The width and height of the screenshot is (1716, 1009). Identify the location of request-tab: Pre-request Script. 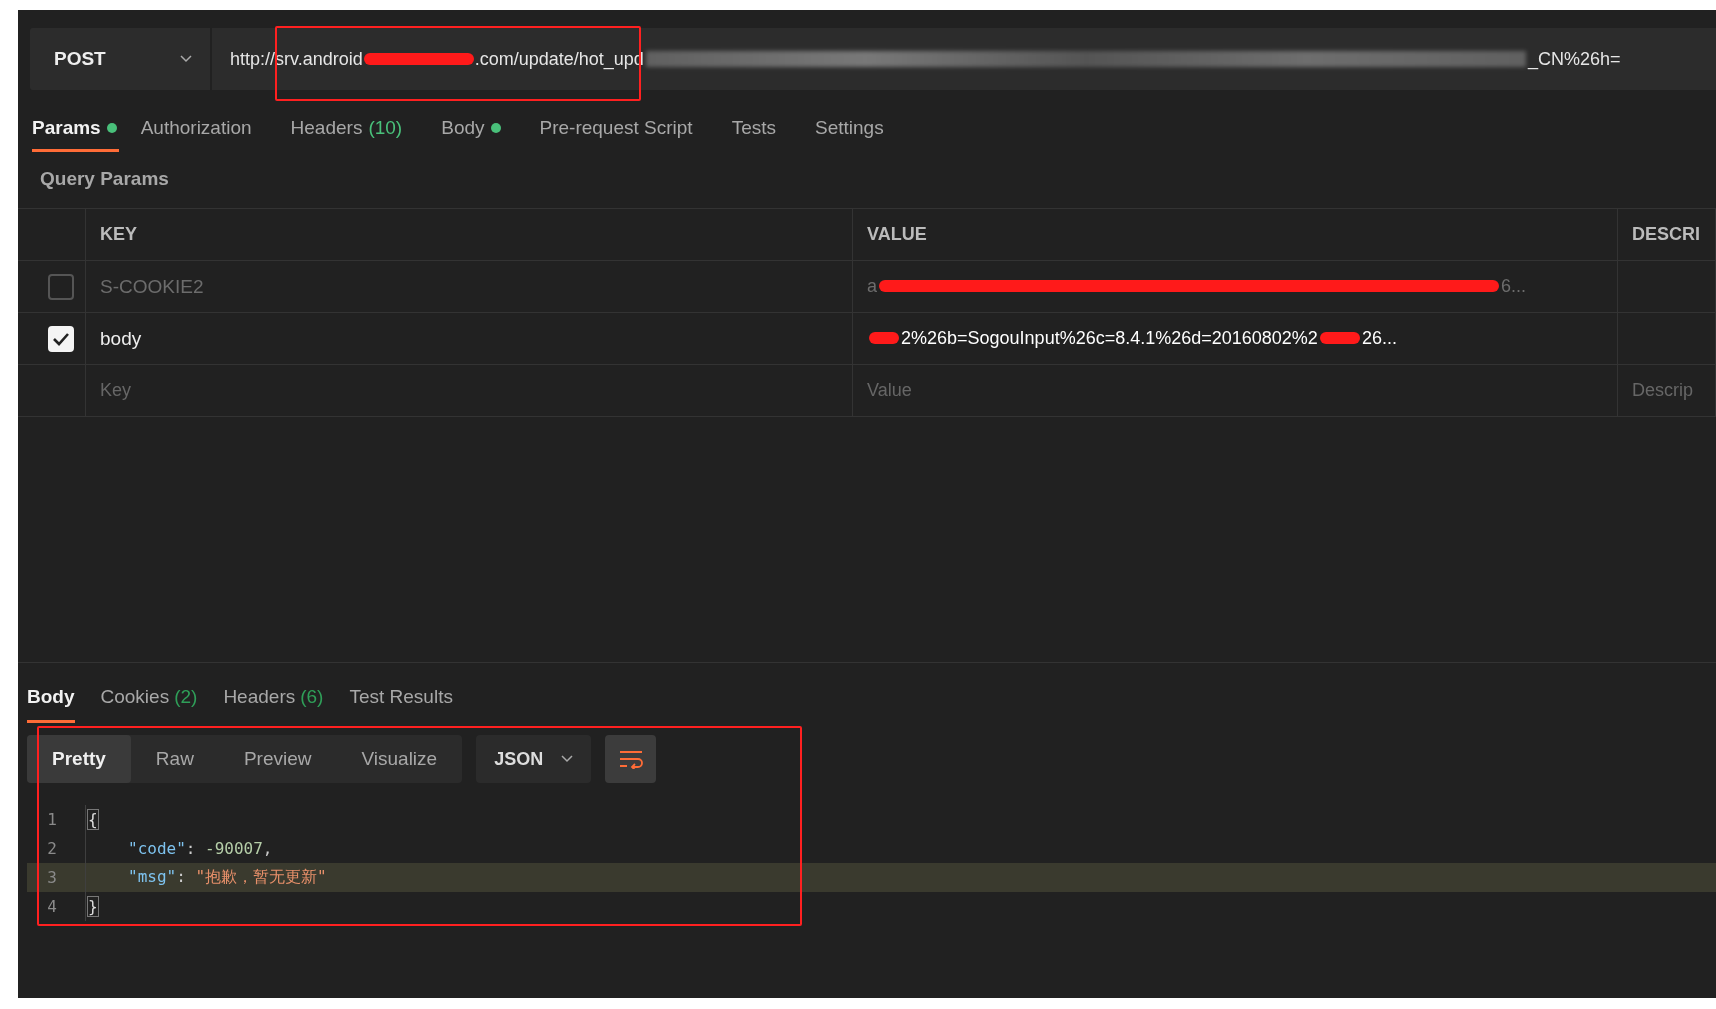
(624, 129).